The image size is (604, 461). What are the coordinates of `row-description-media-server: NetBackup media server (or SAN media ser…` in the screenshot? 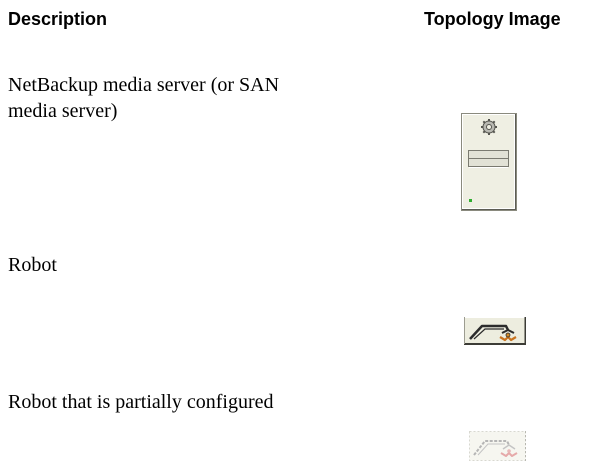 It's located at (143, 98).